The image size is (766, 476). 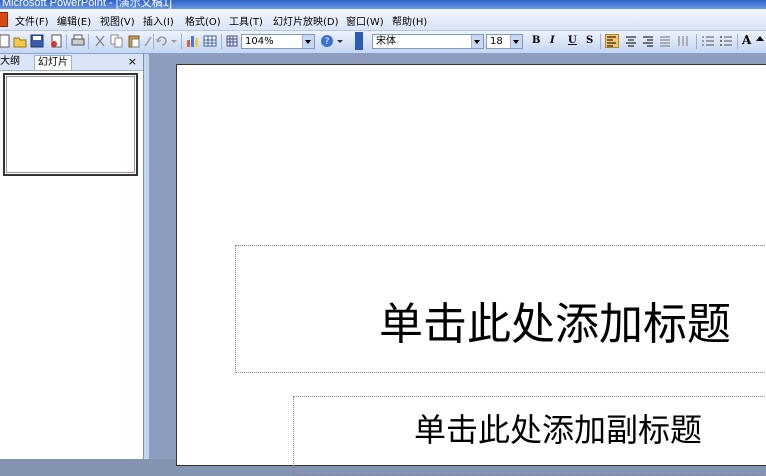 What do you see at coordinates (132, 61) in the screenshot?
I see `close-pane-icon: ×` at bounding box center [132, 61].